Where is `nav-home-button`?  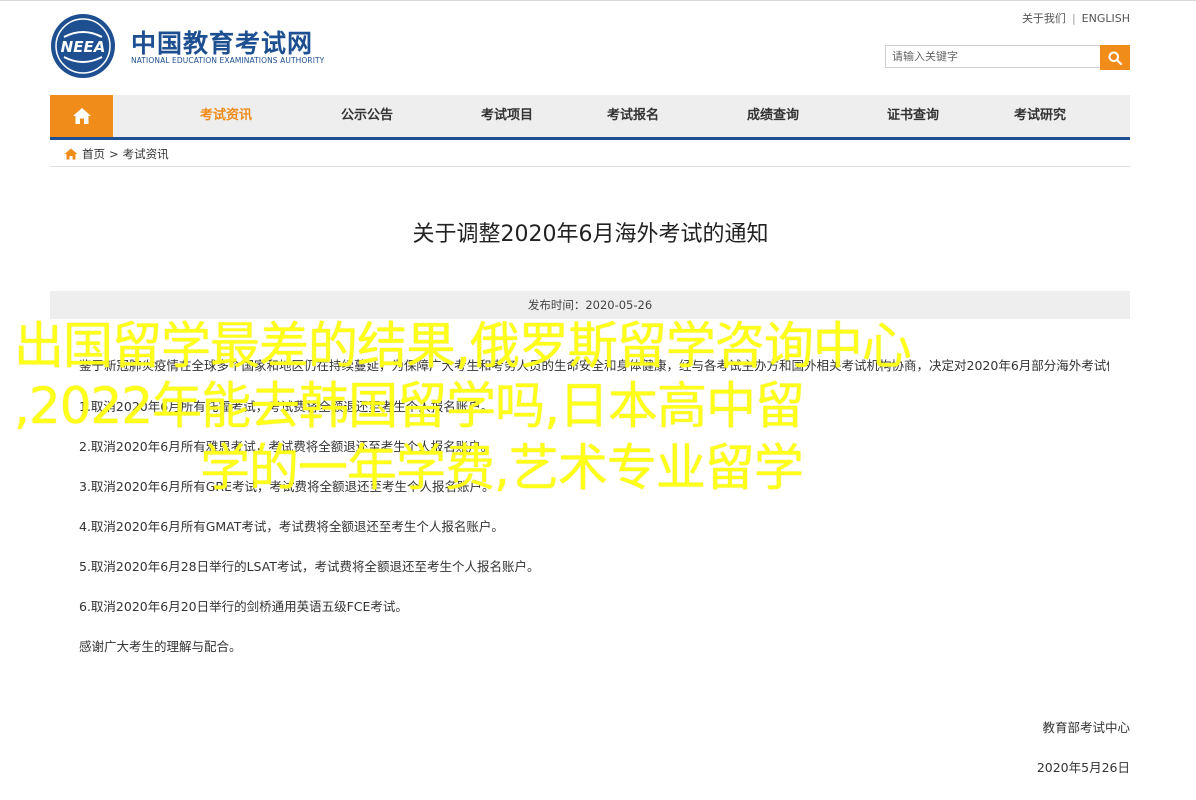
nav-home-button is located at coordinates (81, 116).